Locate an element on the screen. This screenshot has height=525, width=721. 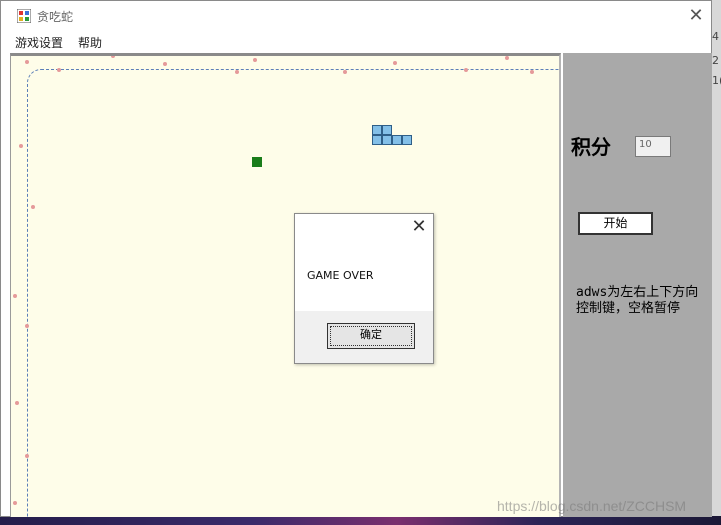
game-over-dialog: ✕ GAME OVER 确定 is located at coordinates (364, 288).